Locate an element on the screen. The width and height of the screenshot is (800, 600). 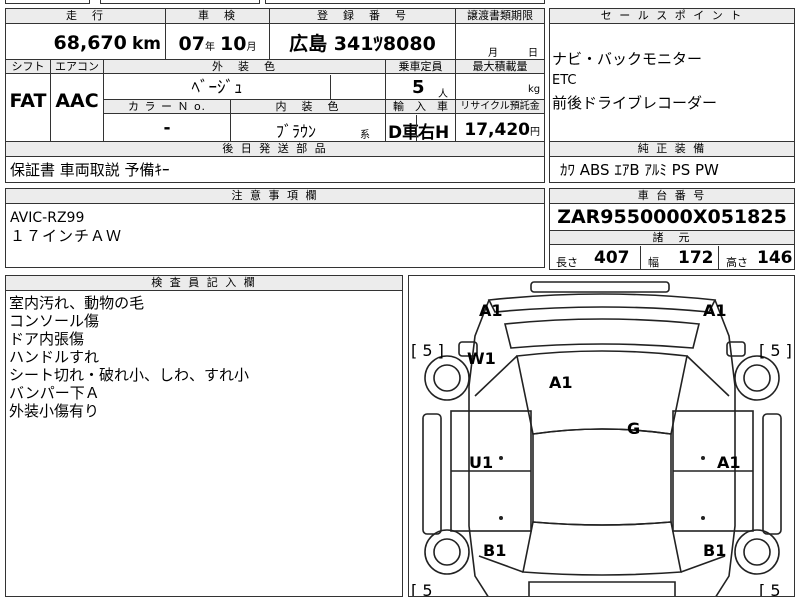
height-label: 高さ is located at coordinates (737, 262).